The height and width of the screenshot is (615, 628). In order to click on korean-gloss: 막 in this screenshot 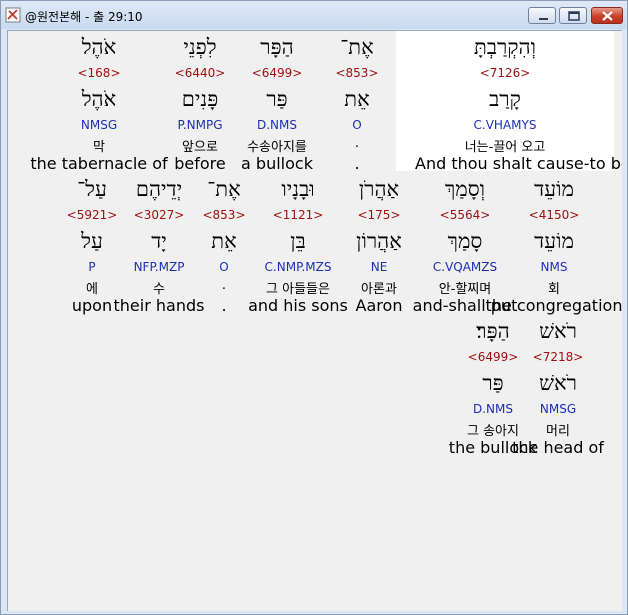, I will do `click(99, 147)`.